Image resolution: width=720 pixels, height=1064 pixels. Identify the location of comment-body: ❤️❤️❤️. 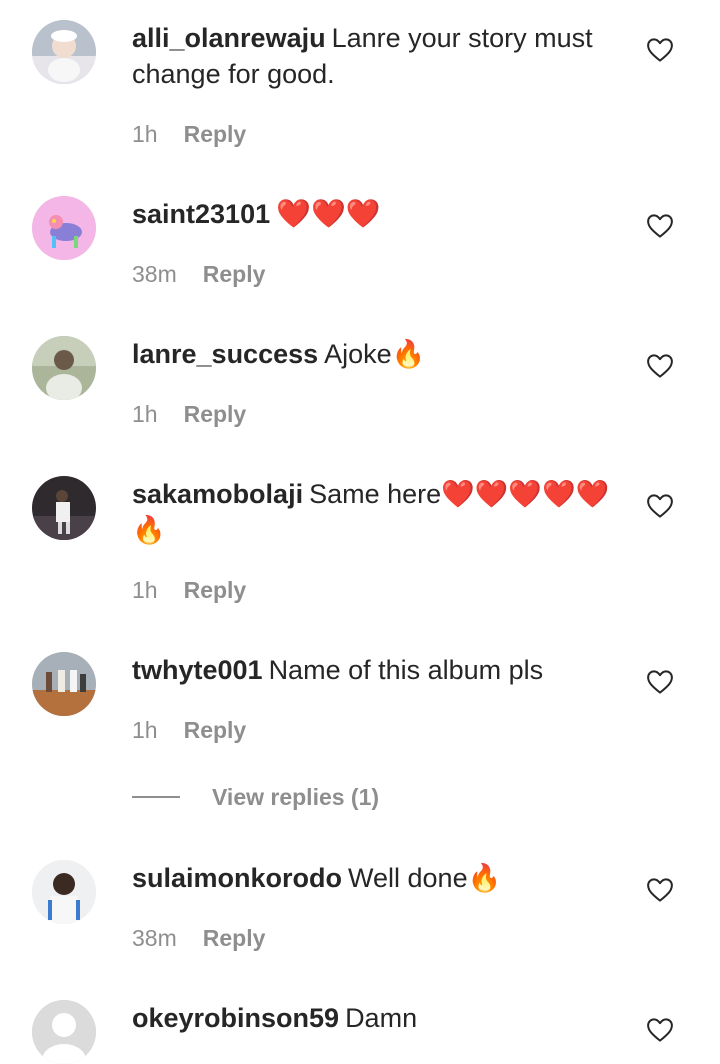
(328, 213).